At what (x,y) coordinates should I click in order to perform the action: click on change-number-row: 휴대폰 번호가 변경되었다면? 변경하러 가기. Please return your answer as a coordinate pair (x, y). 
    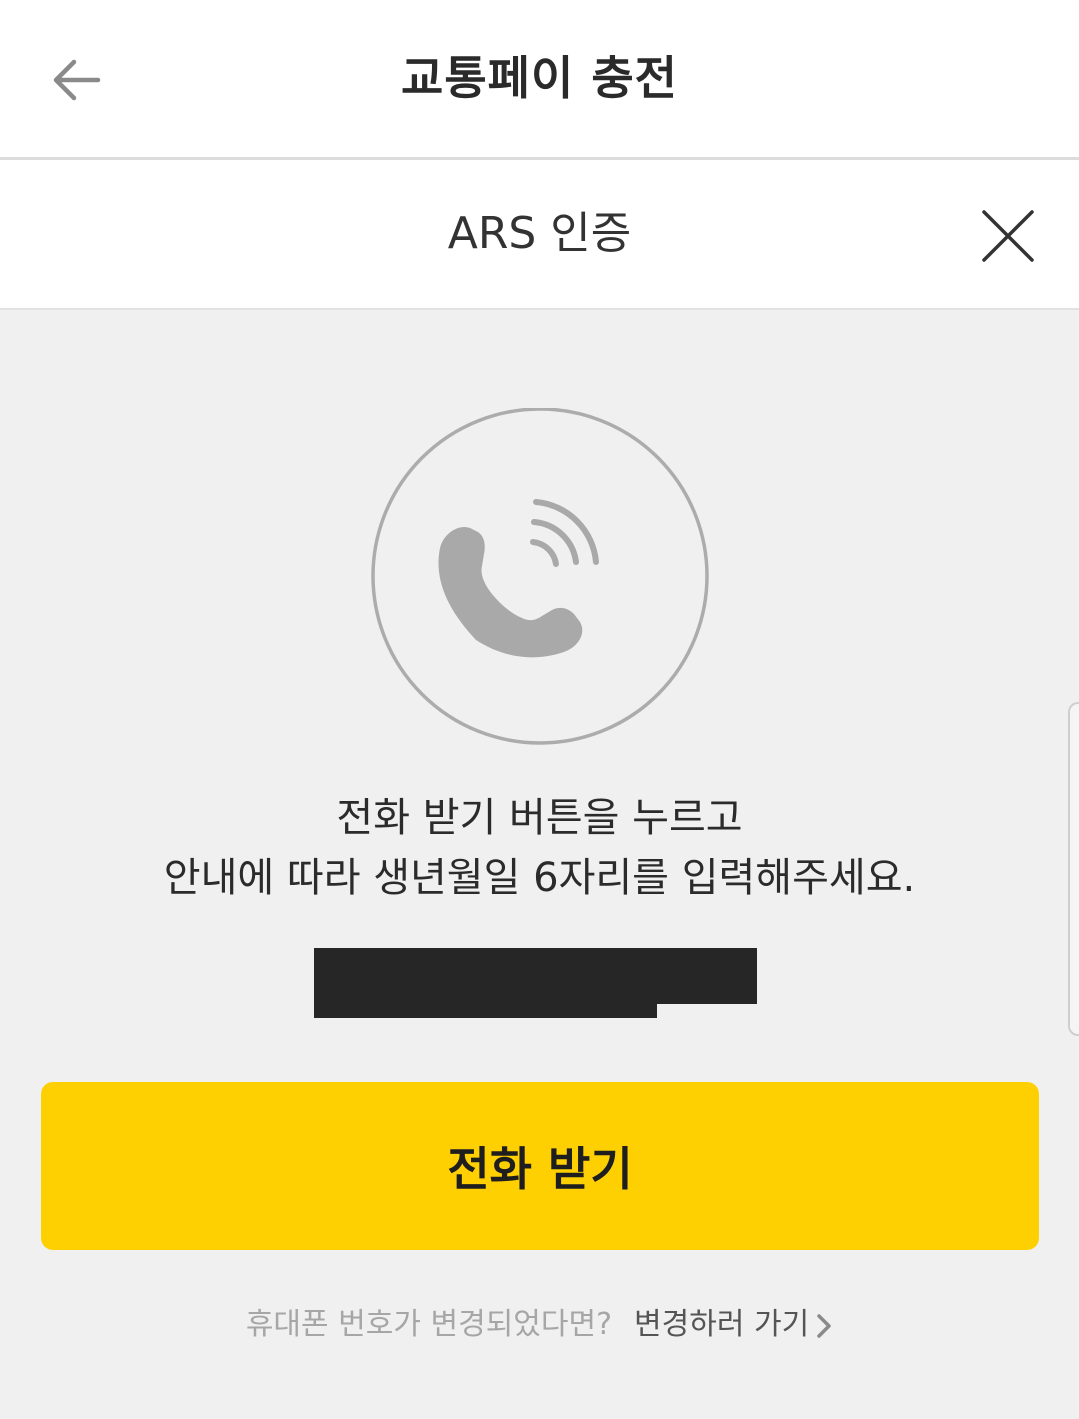
    Looking at the image, I should click on (539, 1325).